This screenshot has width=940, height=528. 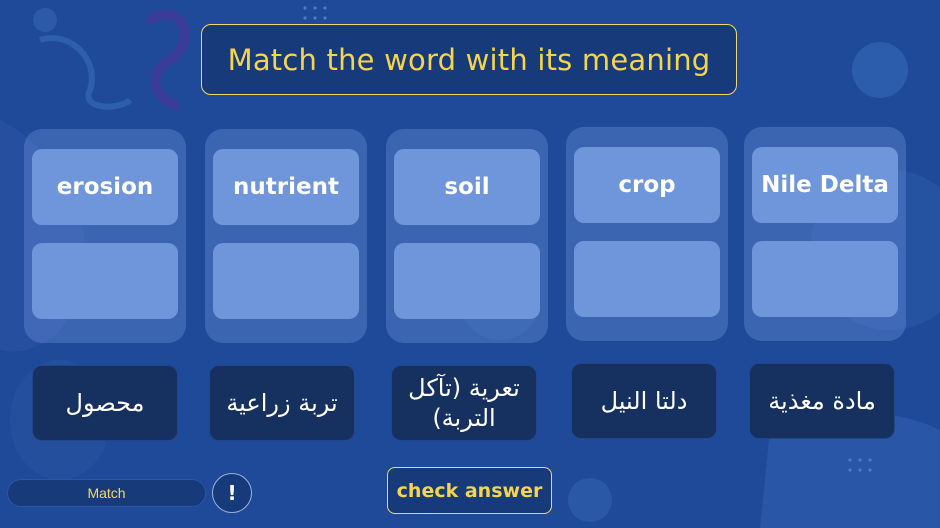 I want to click on word-card-soil: soil, so click(x=467, y=187).